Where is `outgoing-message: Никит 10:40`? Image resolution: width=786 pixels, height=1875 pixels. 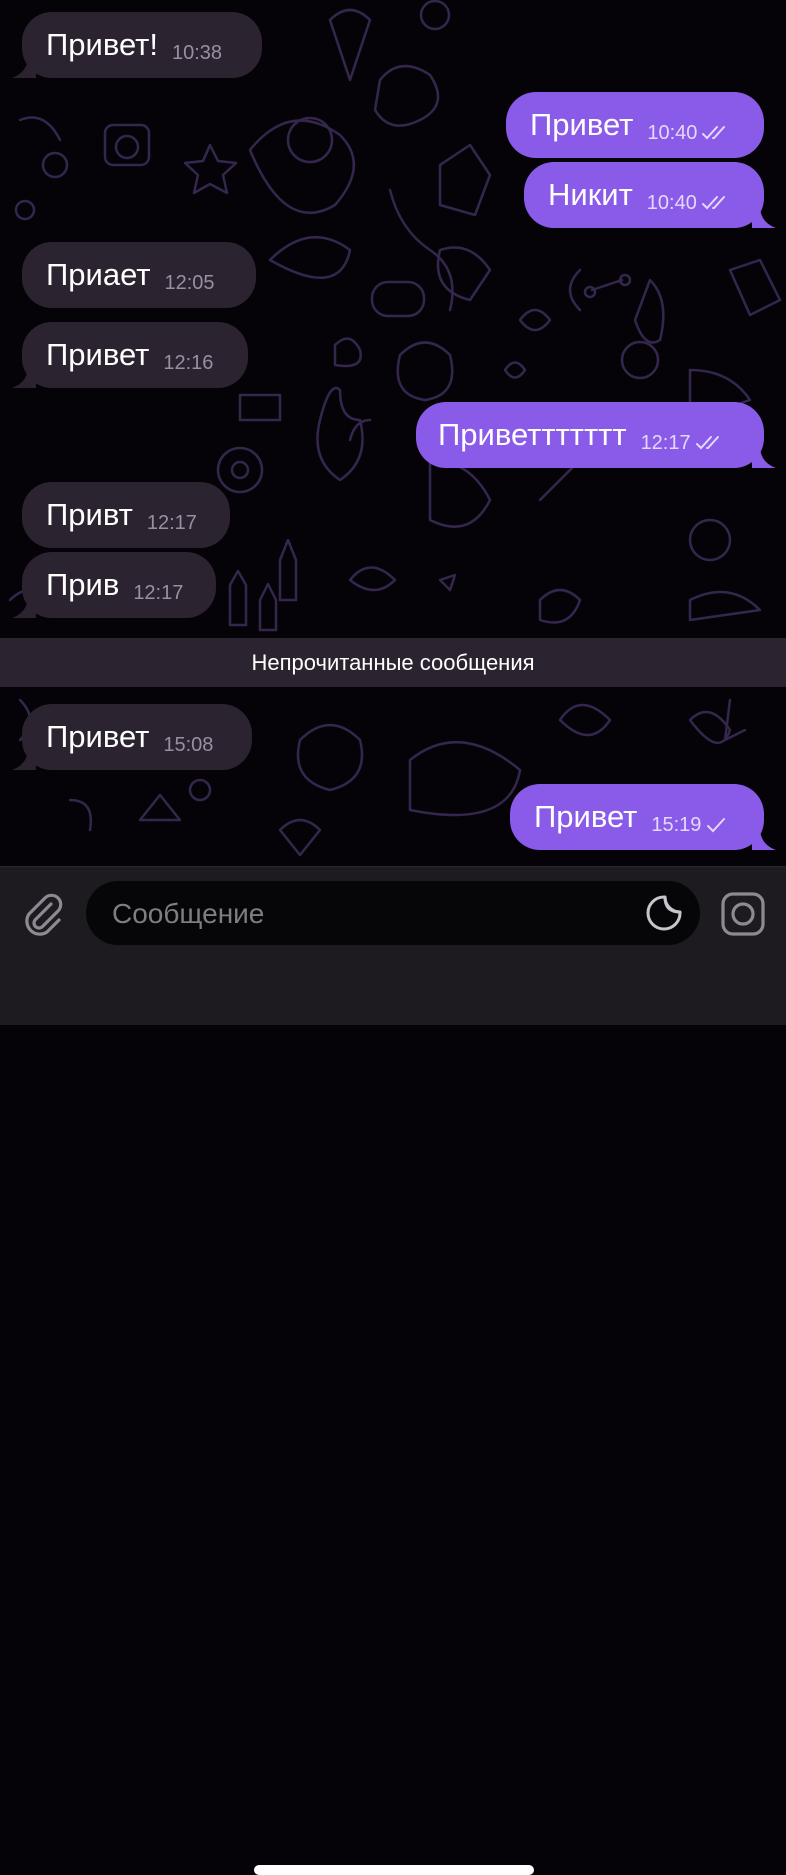 outgoing-message: Никит 10:40 is located at coordinates (644, 195).